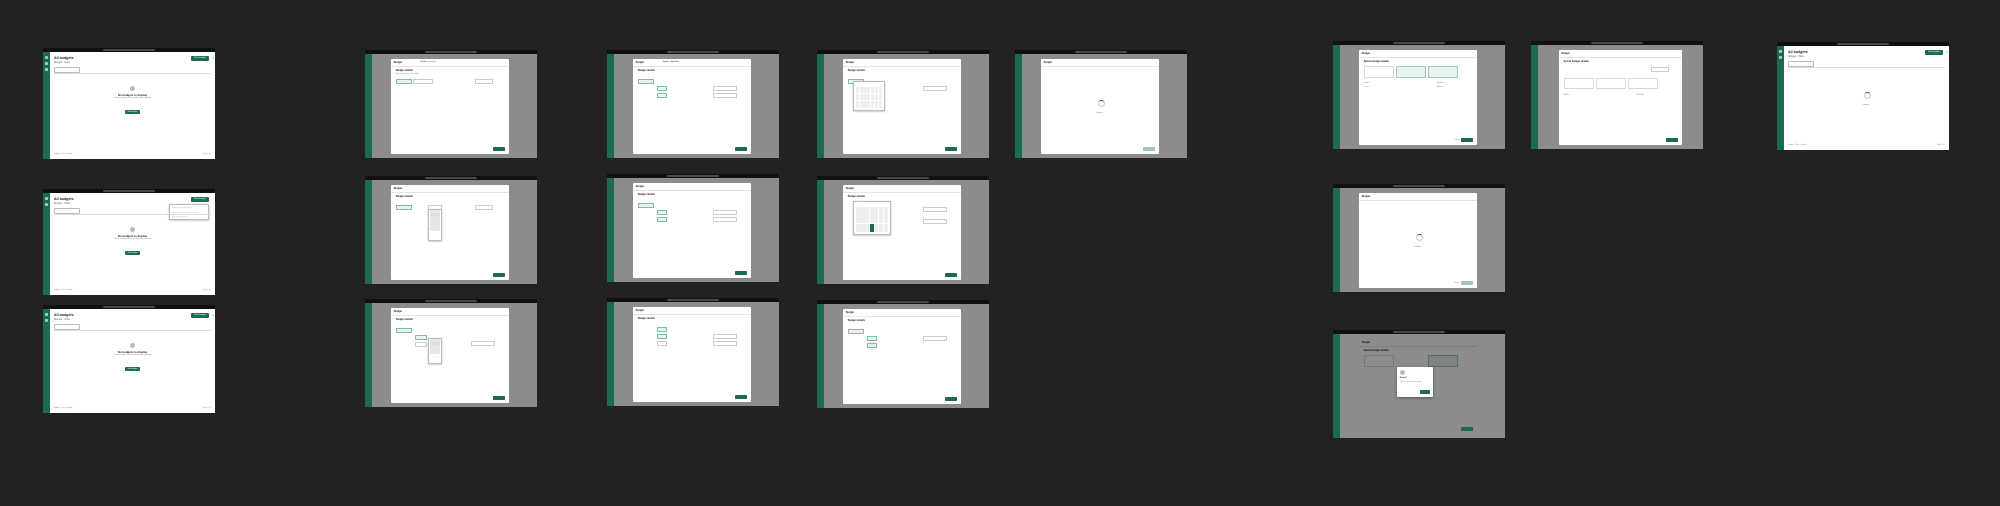 The height and width of the screenshot is (506, 2000). Describe the element at coordinates (1456, 140) in the screenshot. I see `cancel-button: Cancel` at that location.